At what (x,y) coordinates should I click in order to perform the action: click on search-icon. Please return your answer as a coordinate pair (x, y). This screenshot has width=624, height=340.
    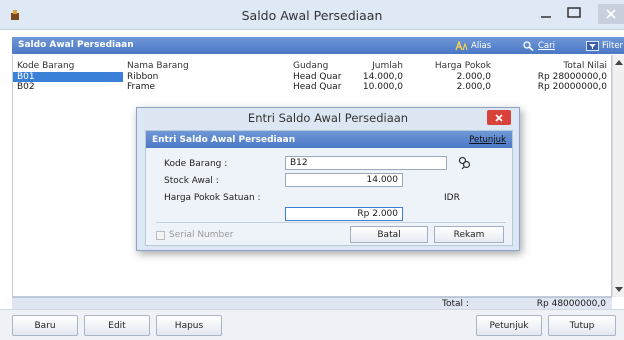
    Looking at the image, I should click on (528, 45).